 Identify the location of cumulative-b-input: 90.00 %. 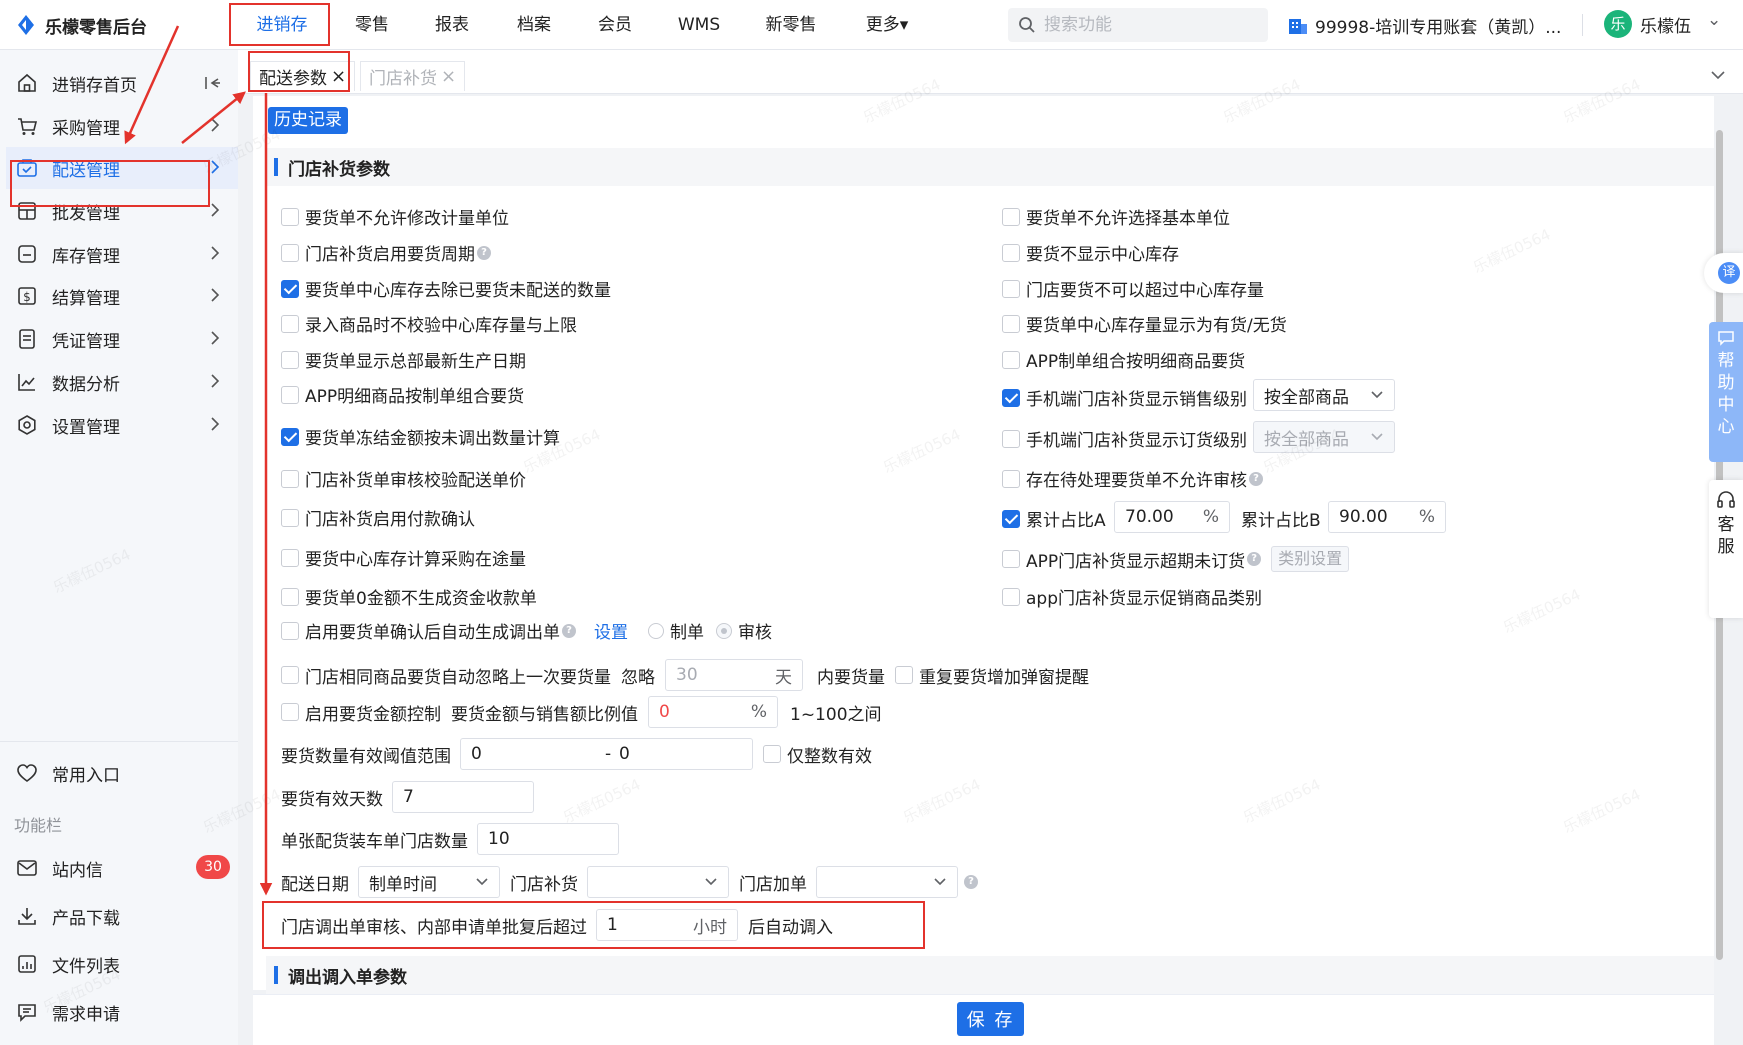
(1387, 517).